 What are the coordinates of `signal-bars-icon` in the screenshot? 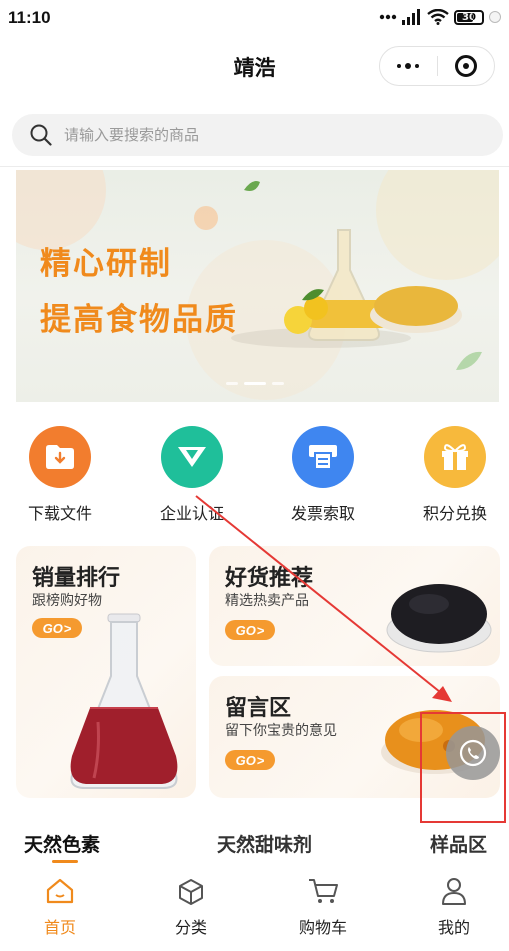 It's located at (411, 17).